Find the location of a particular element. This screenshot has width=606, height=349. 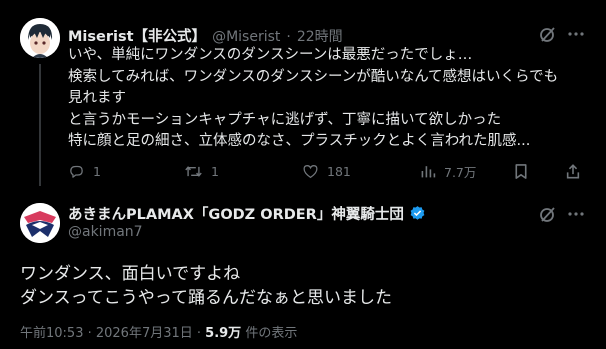

views-button: 7.7万 is located at coordinates (448, 171).